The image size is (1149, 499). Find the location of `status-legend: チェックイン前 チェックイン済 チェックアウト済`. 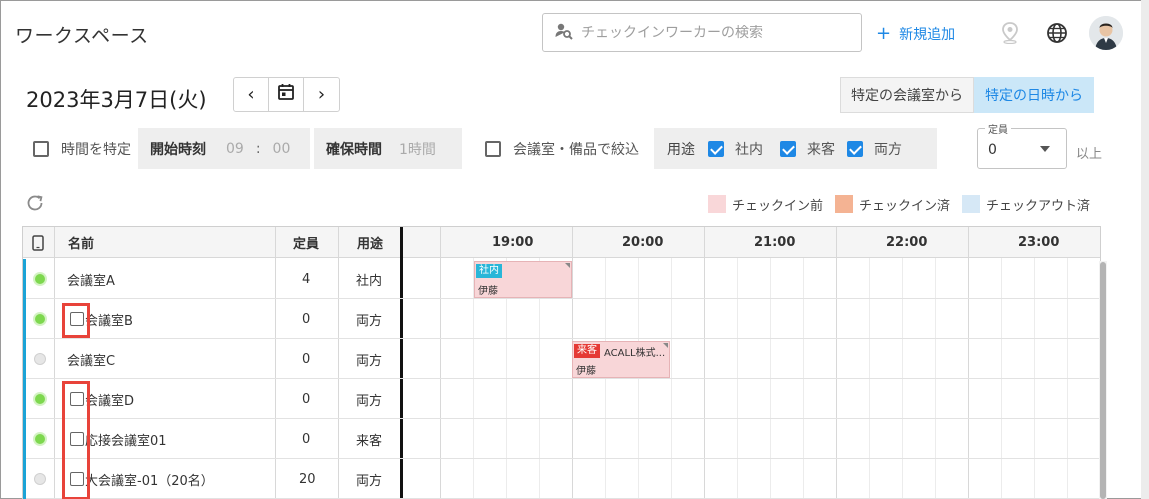

status-legend: チェックイン前 チェックイン済 チェックアウト済 is located at coordinates (899, 204).